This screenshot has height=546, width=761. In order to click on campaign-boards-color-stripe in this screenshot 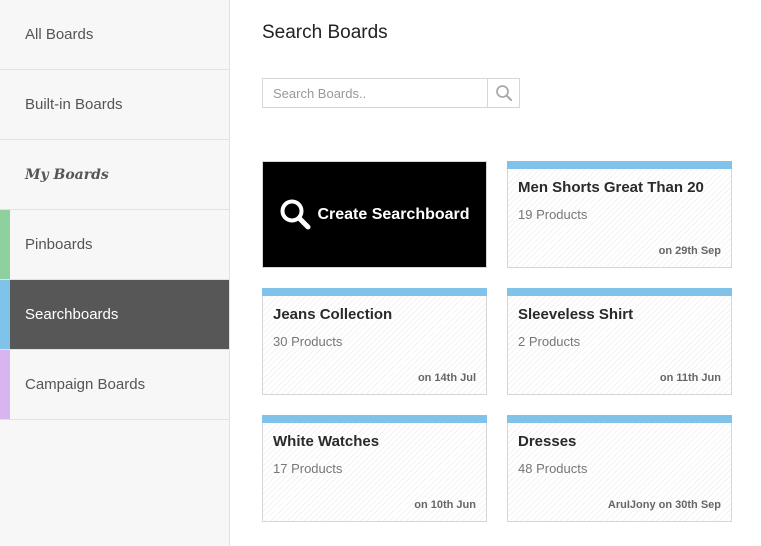, I will do `click(5, 384)`.